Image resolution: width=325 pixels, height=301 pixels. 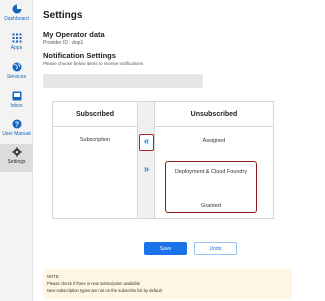 I want to click on gear-icon, so click(x=16, y=152).